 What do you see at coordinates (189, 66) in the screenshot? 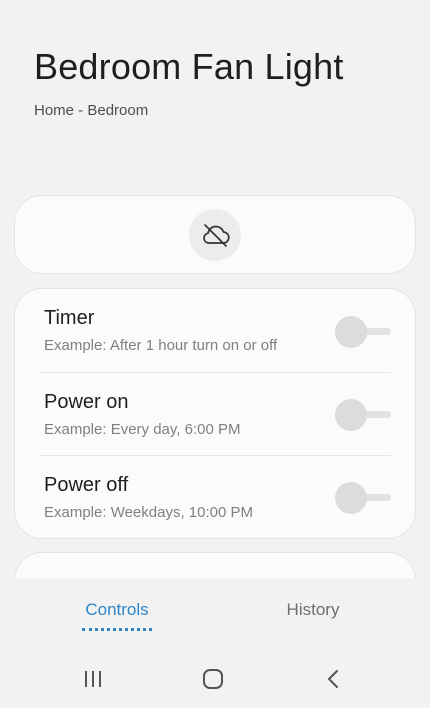
I see `page-title: Bedroom Fan Light` at bounding box center [189, 66].